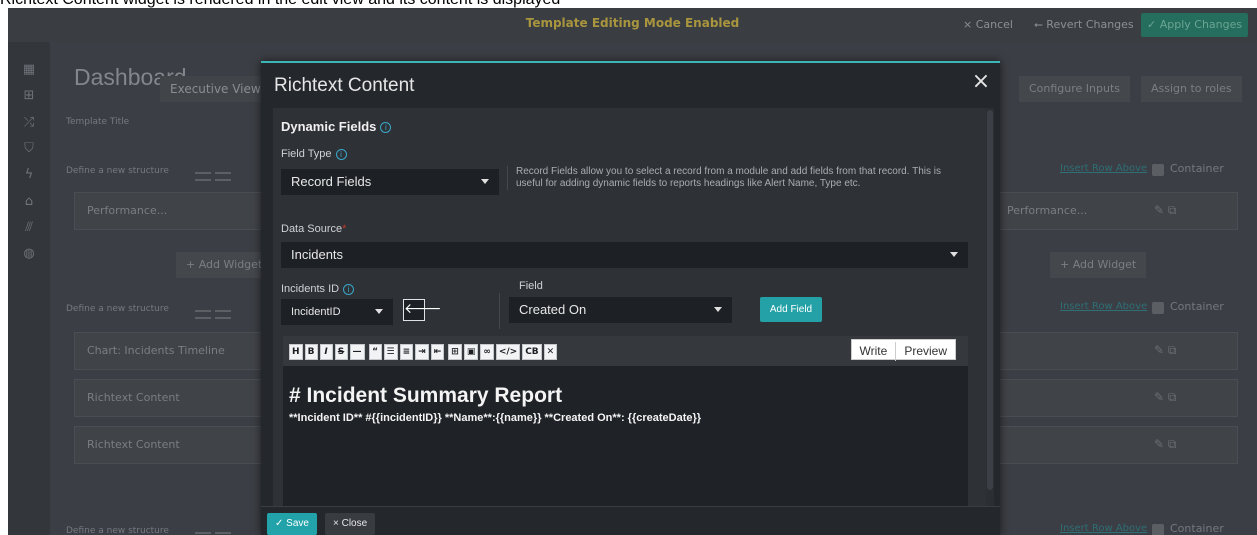 The image size is (1257, 535). What do you see at coordinates (390, 182) in the screenshot?
I see `field-type-select: Record Fields` at bounding box center [390, 182].